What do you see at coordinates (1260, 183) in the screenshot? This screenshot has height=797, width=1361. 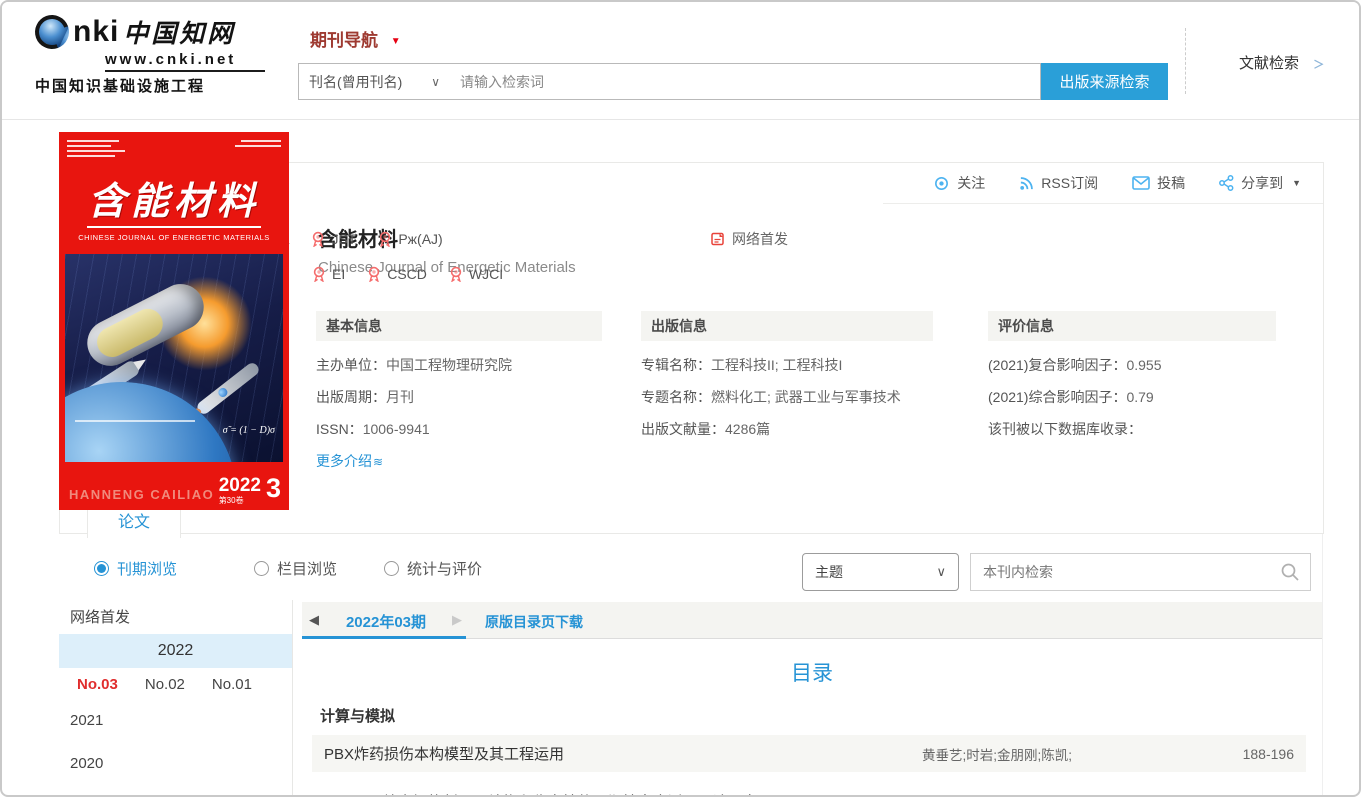 I see `share-button: 分享到 ▼` at bounding box center [1260, 183].